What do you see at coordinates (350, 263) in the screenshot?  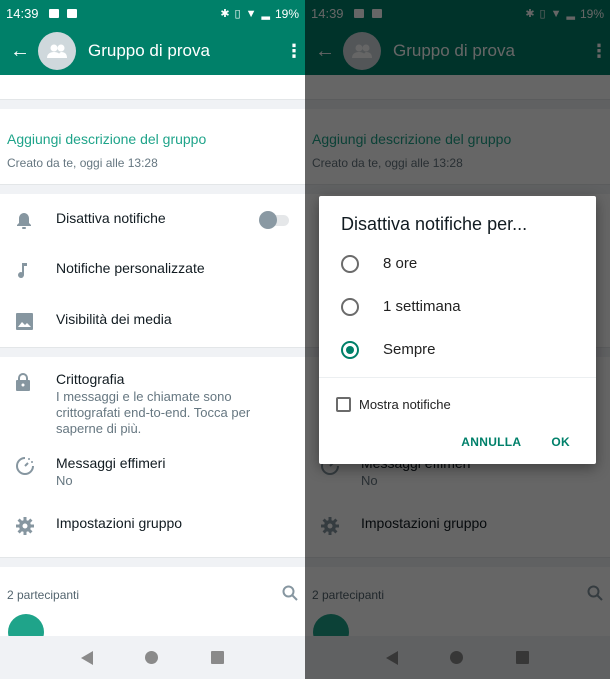 I see `radio-8-hours` at bounding box center [350, 263].